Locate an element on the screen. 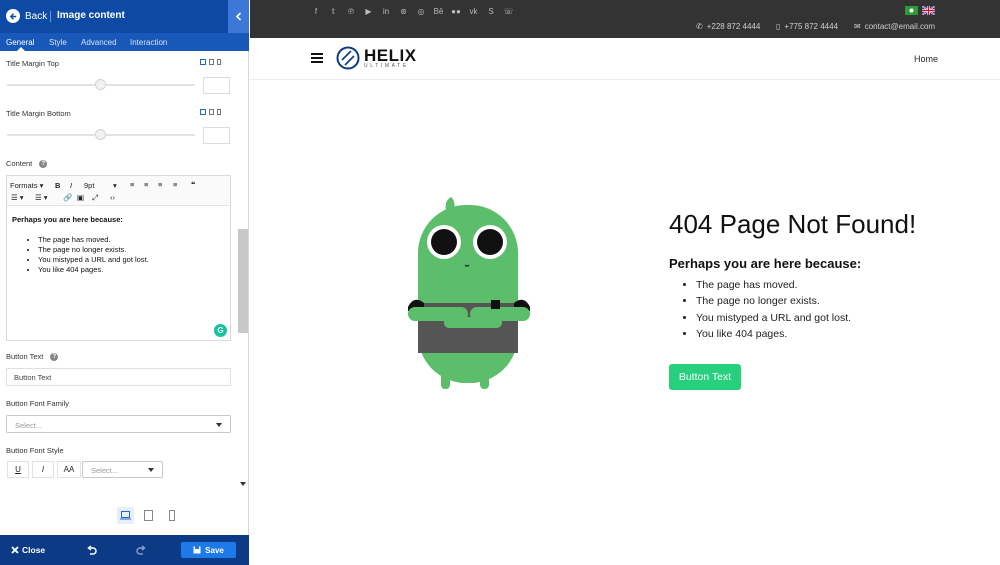  responsive-device-toggle is located at coordinates (210, 112).